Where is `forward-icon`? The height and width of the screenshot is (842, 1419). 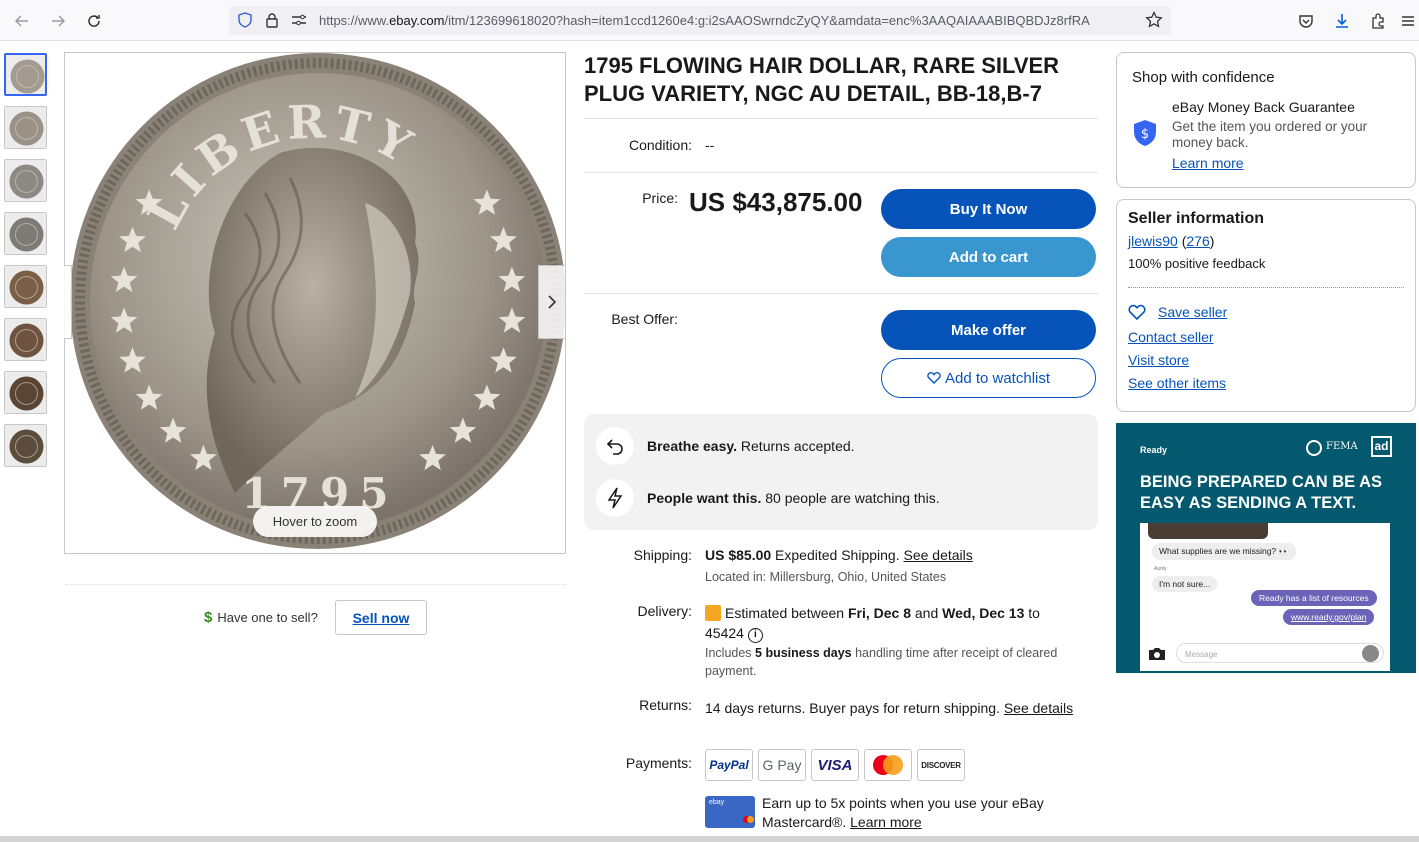
forward-icon is located at coordinates (58, 21).